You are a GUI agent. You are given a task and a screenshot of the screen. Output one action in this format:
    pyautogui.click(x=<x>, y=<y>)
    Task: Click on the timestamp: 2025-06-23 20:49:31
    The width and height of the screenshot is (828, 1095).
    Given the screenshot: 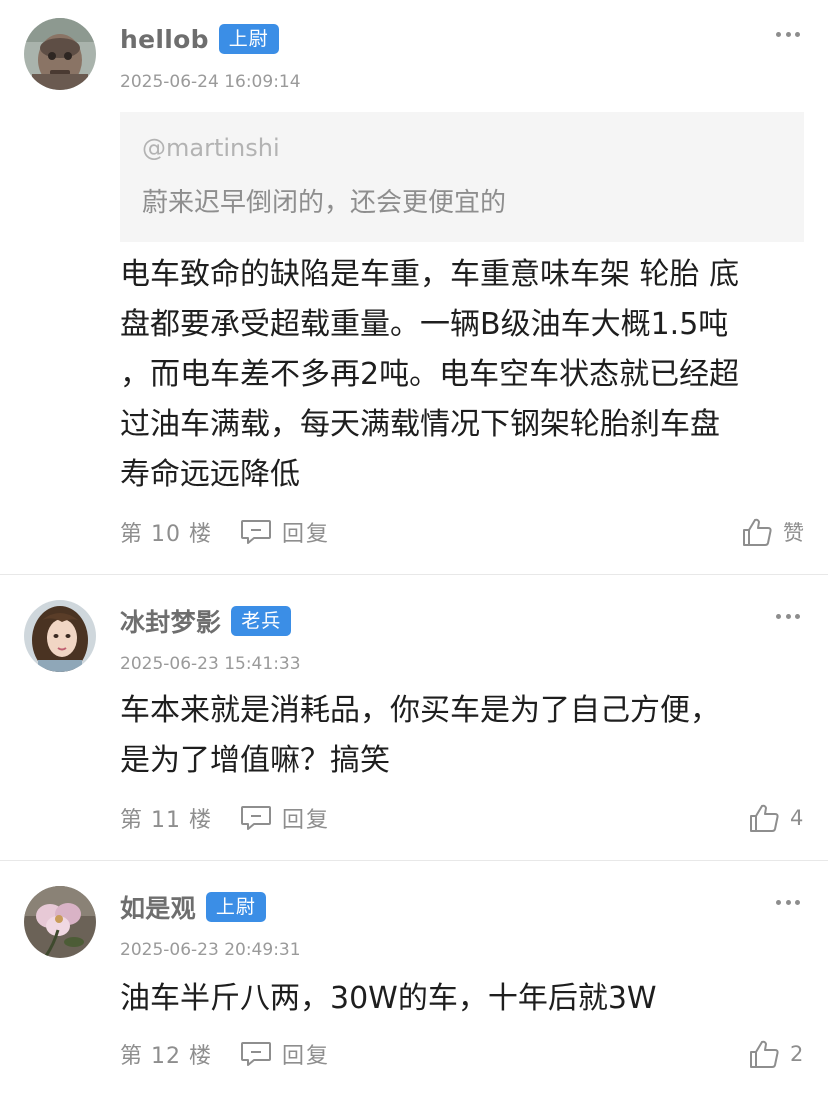 What is the action you would take?
    pyautogui.click(x=210, y=950)
    